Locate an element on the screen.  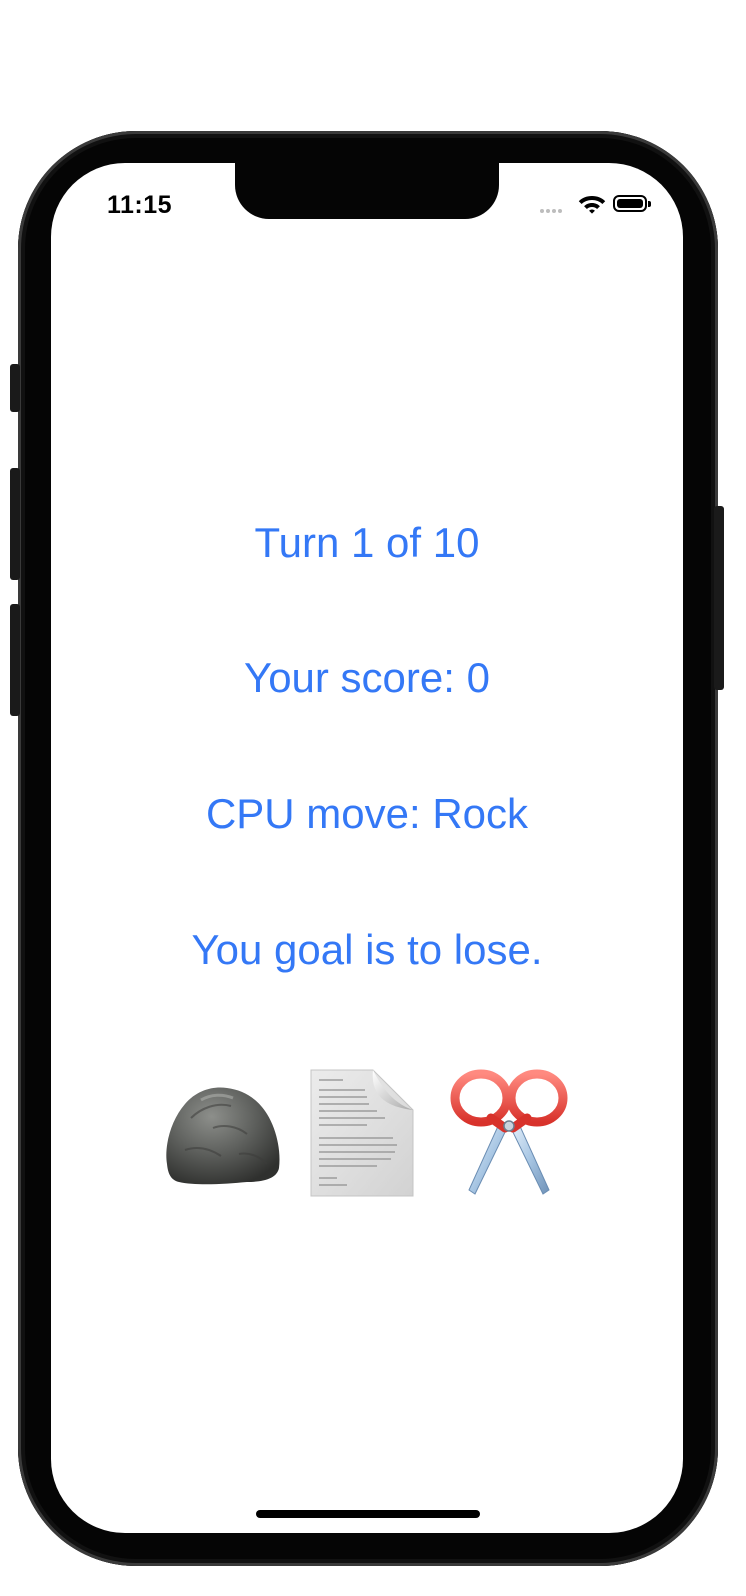
notch is located at coordinates (367, 191).